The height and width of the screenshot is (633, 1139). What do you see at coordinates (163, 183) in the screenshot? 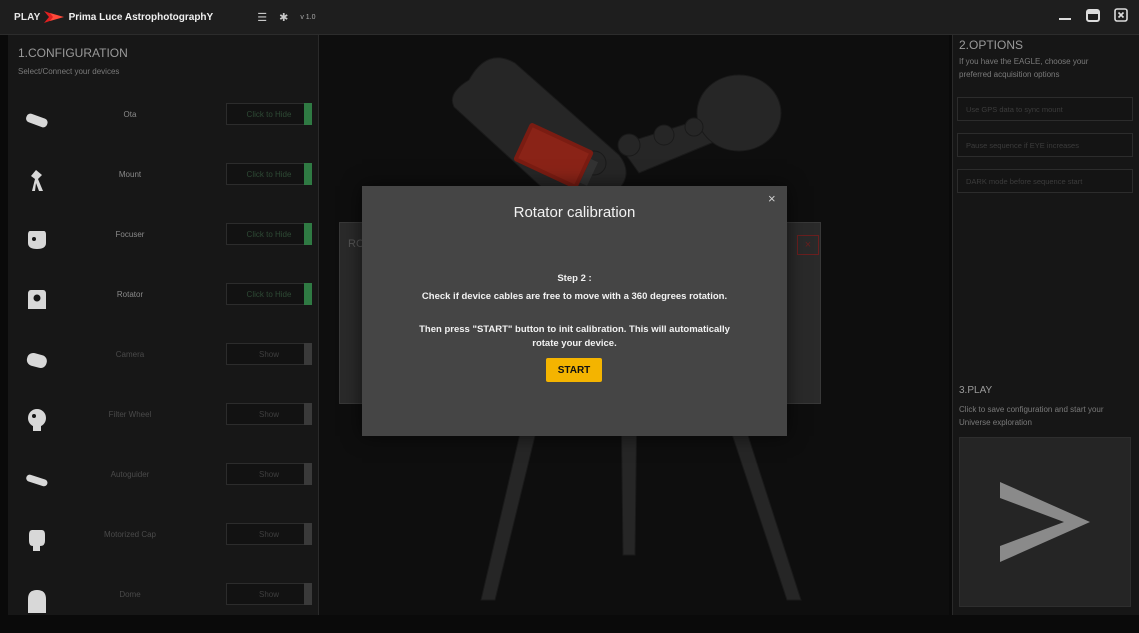
I see `device-row-mount: Mount Click to Hide` at bounding box center [163, 183].